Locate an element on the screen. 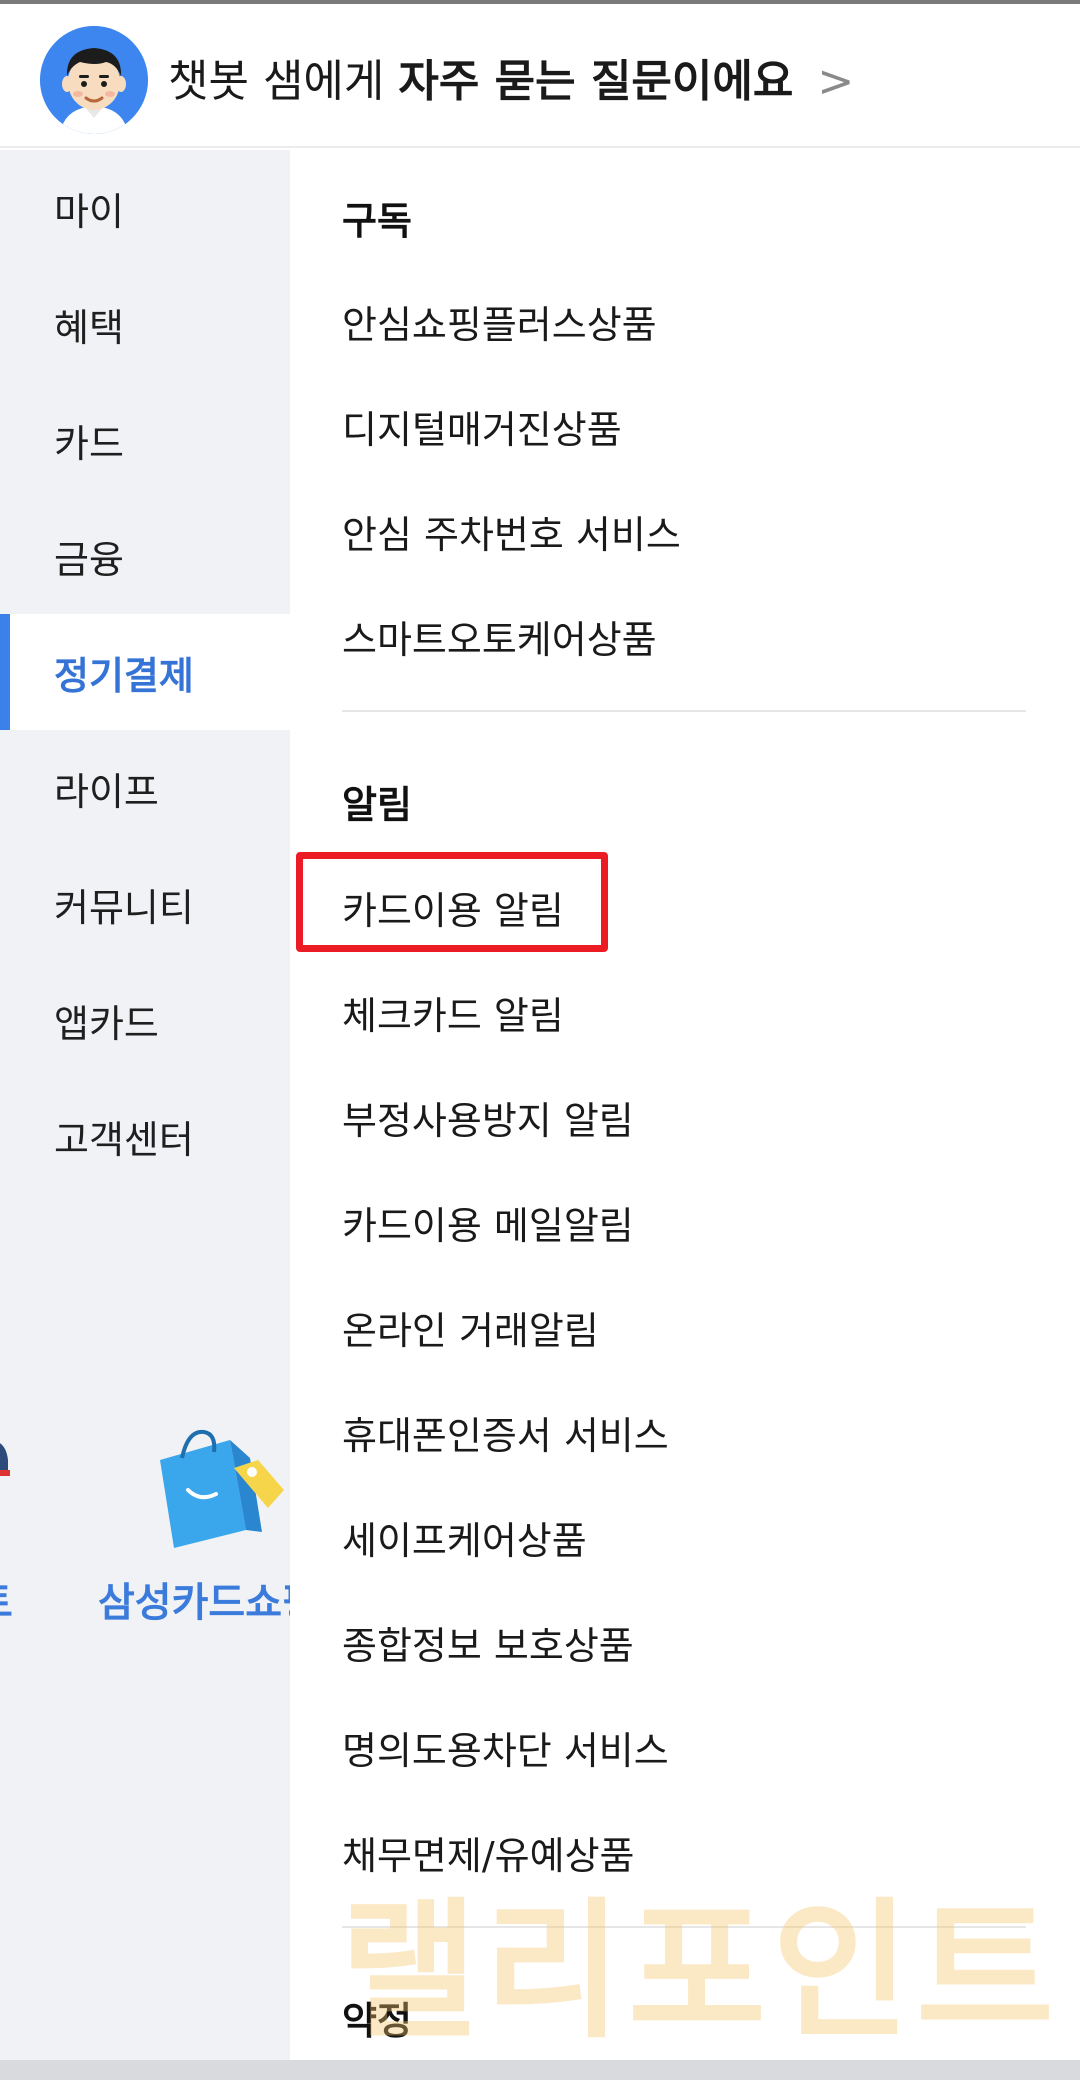 The height and width of the screenshot is (2080, 1080). sidebar-item-label: 커뮤니티 is located at coordinates (124, 907).